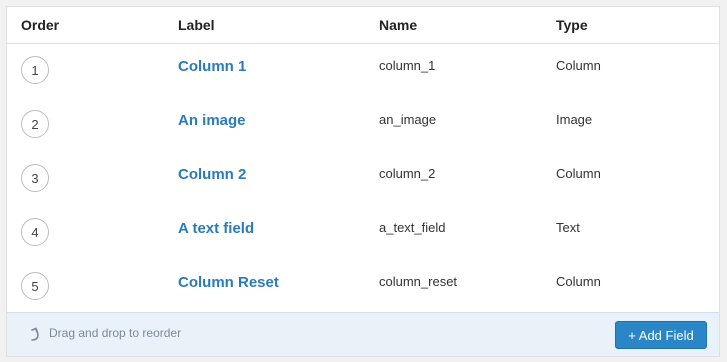 The width and height of the screenshot is (727, 362). I want to click on table-row: 4 A text field a_text_field Text, so click(363, 233).